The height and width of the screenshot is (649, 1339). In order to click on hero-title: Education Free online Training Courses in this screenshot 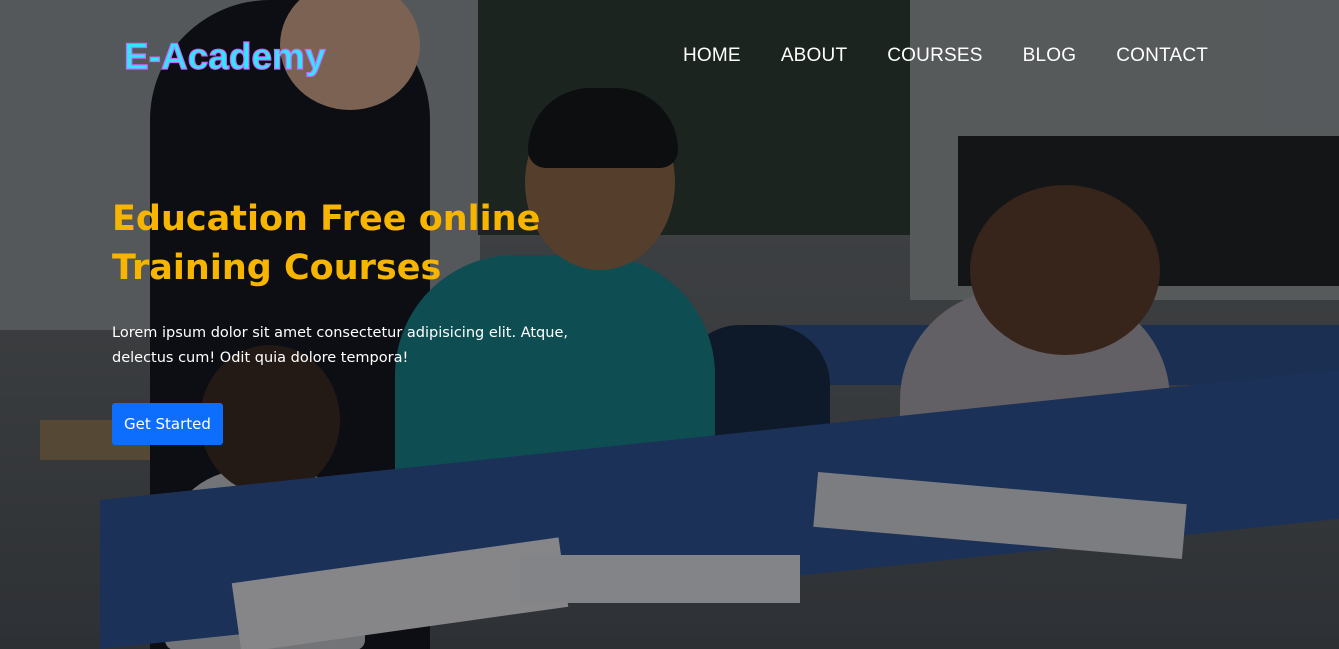, I will do `click(326, 243)`.